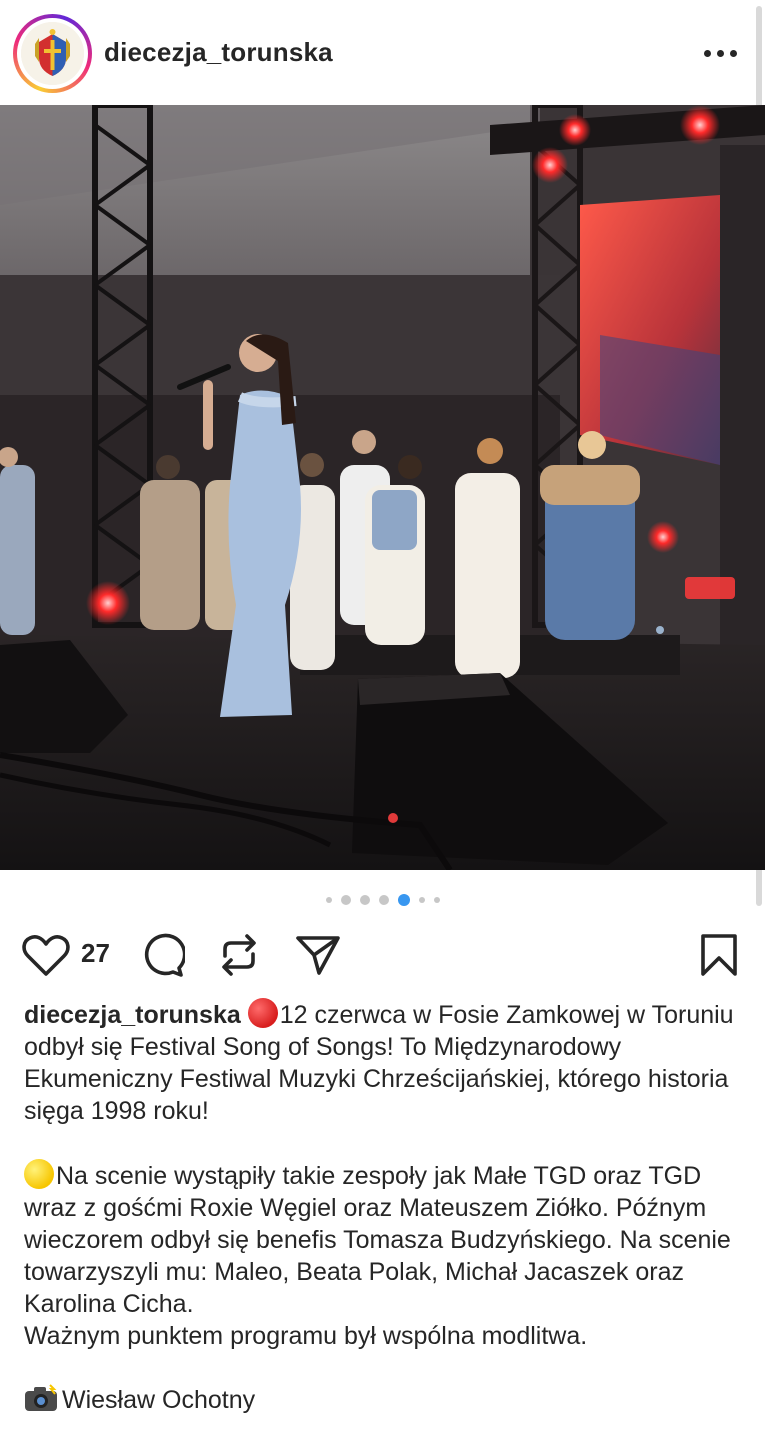  I want to click on red-circle-icon, so click(262, 1013).